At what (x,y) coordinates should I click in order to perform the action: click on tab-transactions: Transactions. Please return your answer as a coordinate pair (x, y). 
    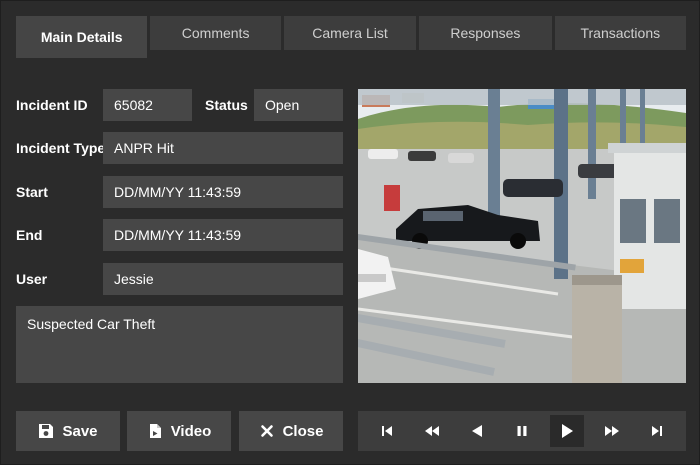
    Looking at the image, I should click on (620, 33).